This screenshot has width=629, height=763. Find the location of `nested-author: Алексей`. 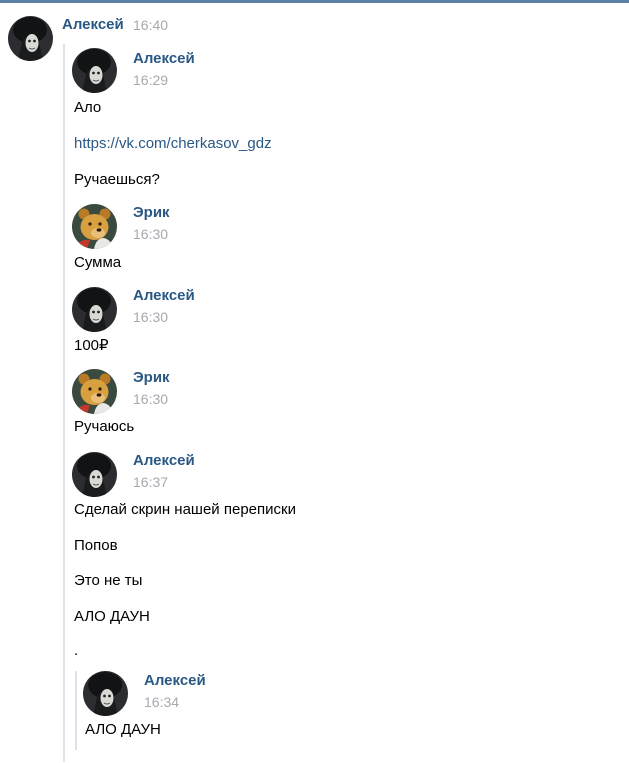

nested-author: Алексей is located at coordinates (175, 680).